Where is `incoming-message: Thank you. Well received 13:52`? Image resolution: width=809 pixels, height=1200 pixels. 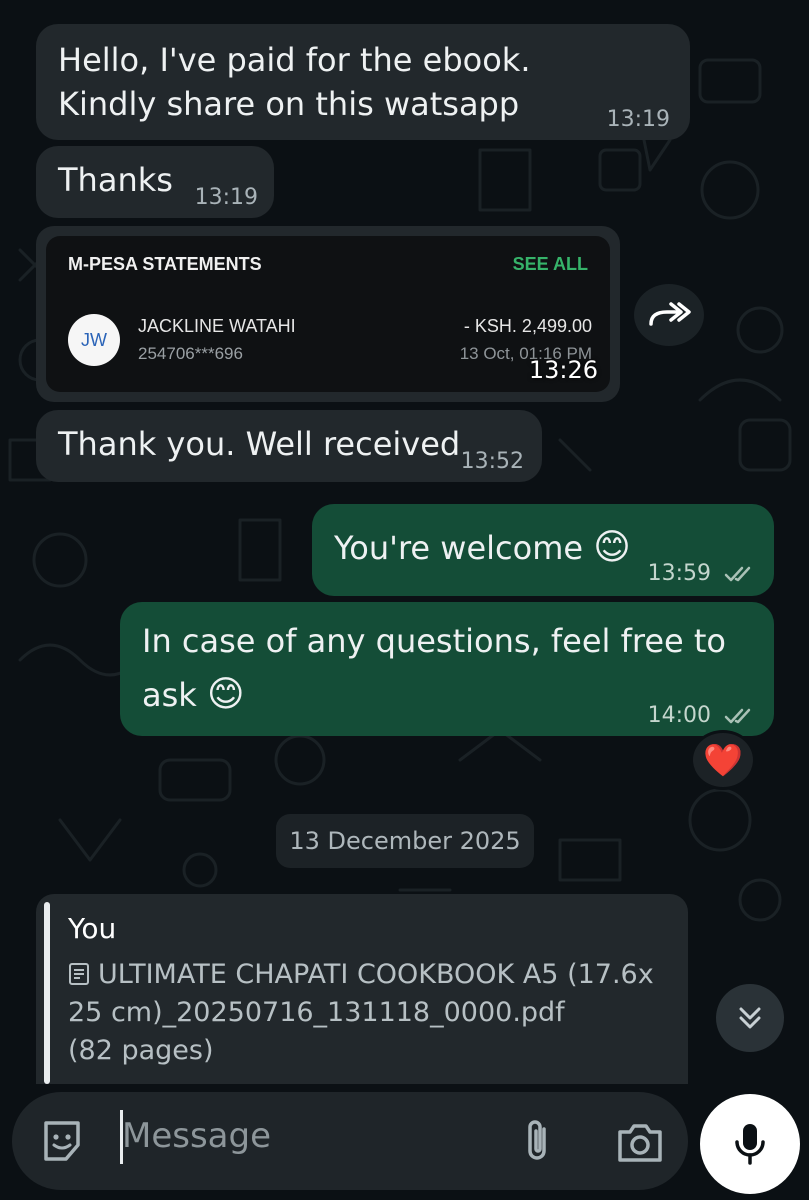
incoming-message: Thank you. Well received 13:52 is located at coordinates (289, 446).